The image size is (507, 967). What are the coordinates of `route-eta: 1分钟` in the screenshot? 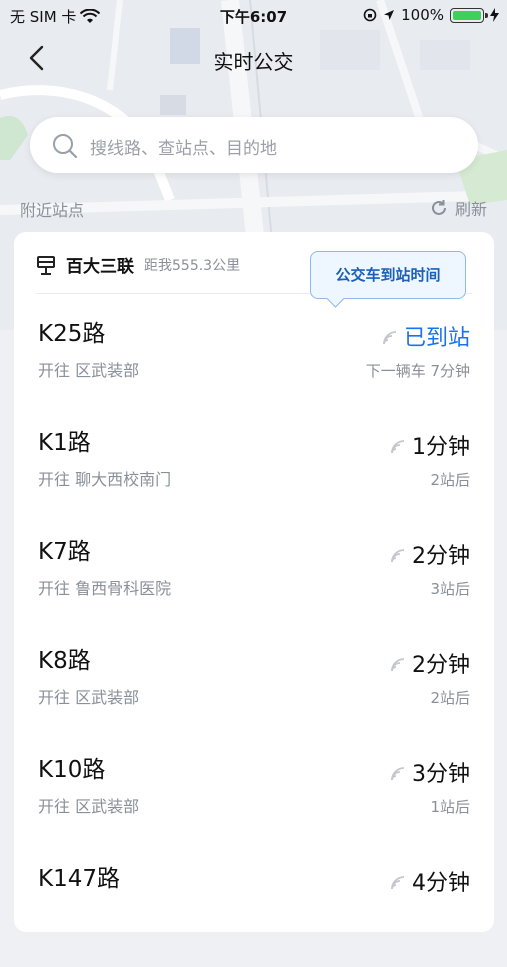 It's located at (430, 445).